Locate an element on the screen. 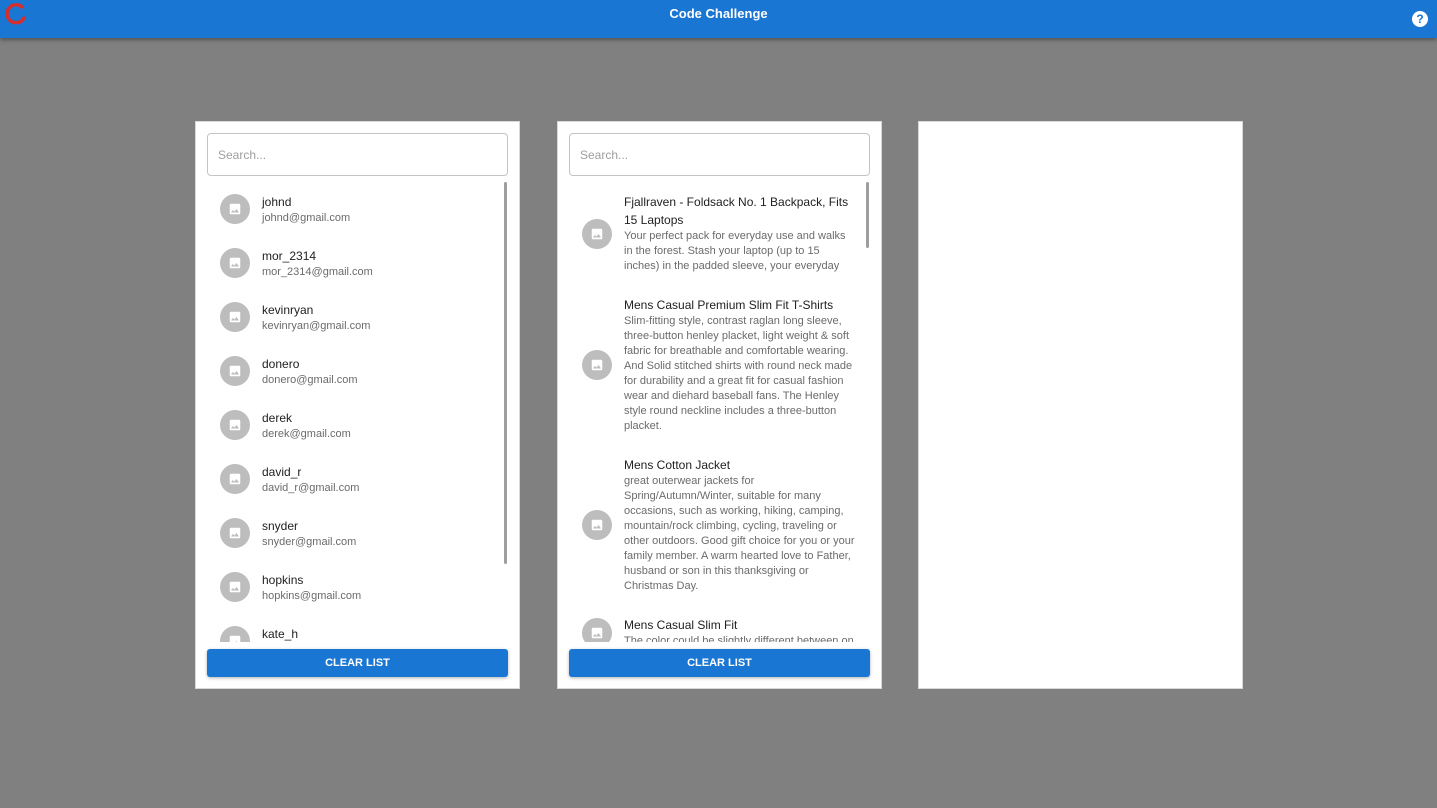  products-clear-list-button: CLEAR LIST is located at coordinates (719, 663).